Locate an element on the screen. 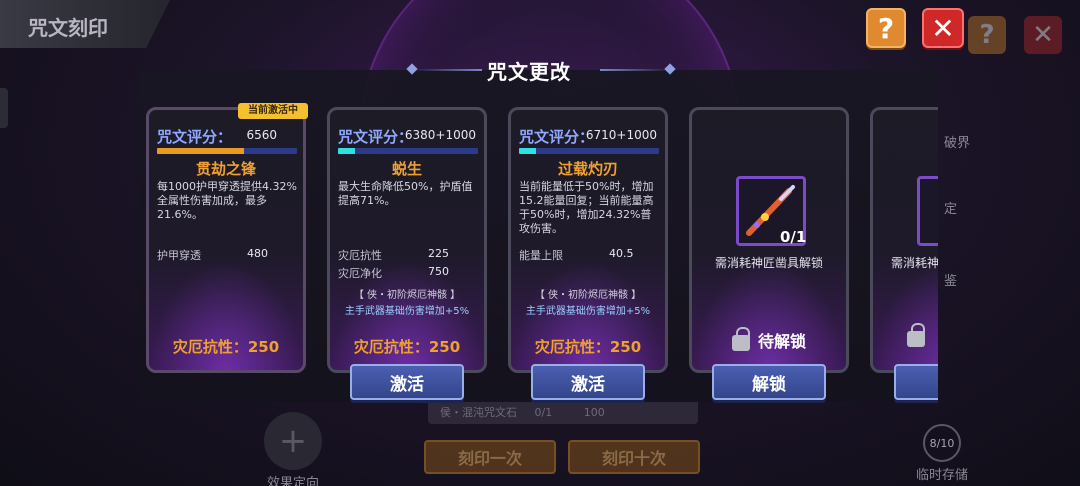 This screenshot has height=486, width=1080. rune-name: 贯劫之锋 is located at coordinates (225, 169).